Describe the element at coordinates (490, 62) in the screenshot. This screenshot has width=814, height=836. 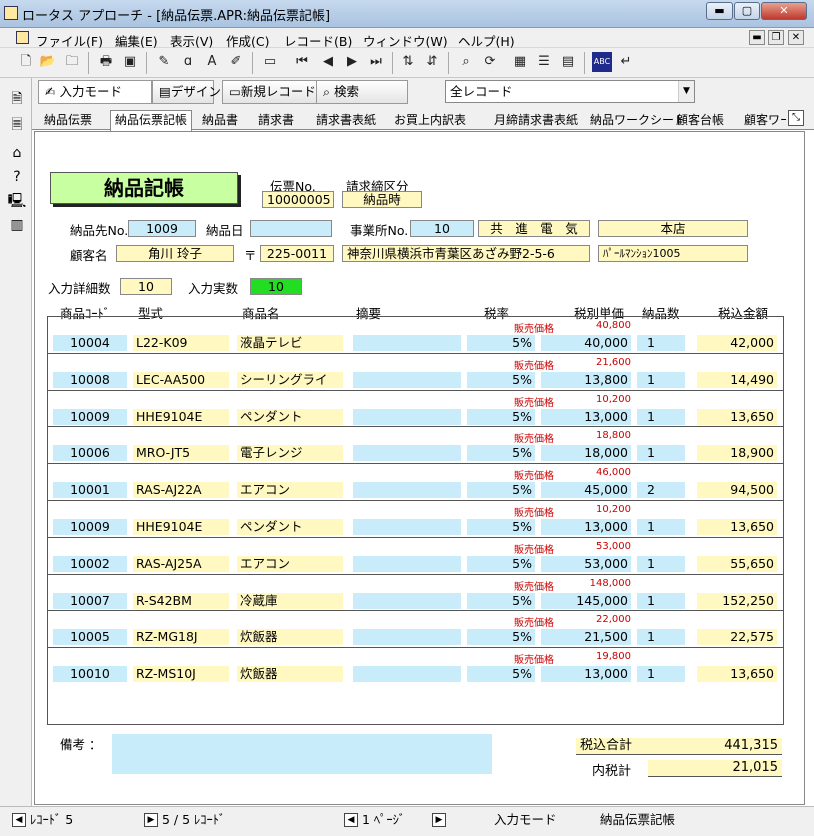
I see `refresh-icon: ⟳` at that location.